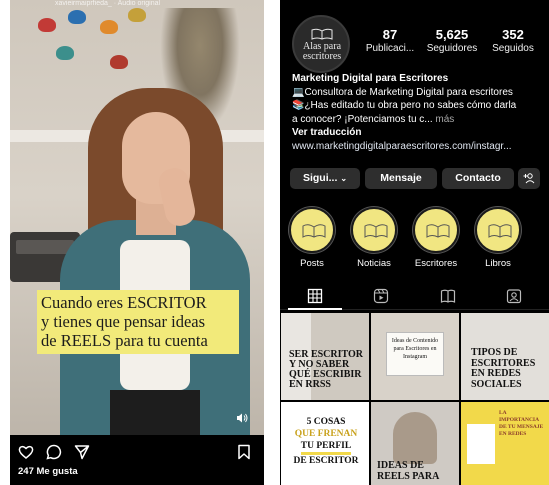 The width and height of the screenshot is (549, 485). Describe the element at coordinates (326, 461) in the screenshot. I see `tile-caption-line: DE ESCRITOR` at that location.